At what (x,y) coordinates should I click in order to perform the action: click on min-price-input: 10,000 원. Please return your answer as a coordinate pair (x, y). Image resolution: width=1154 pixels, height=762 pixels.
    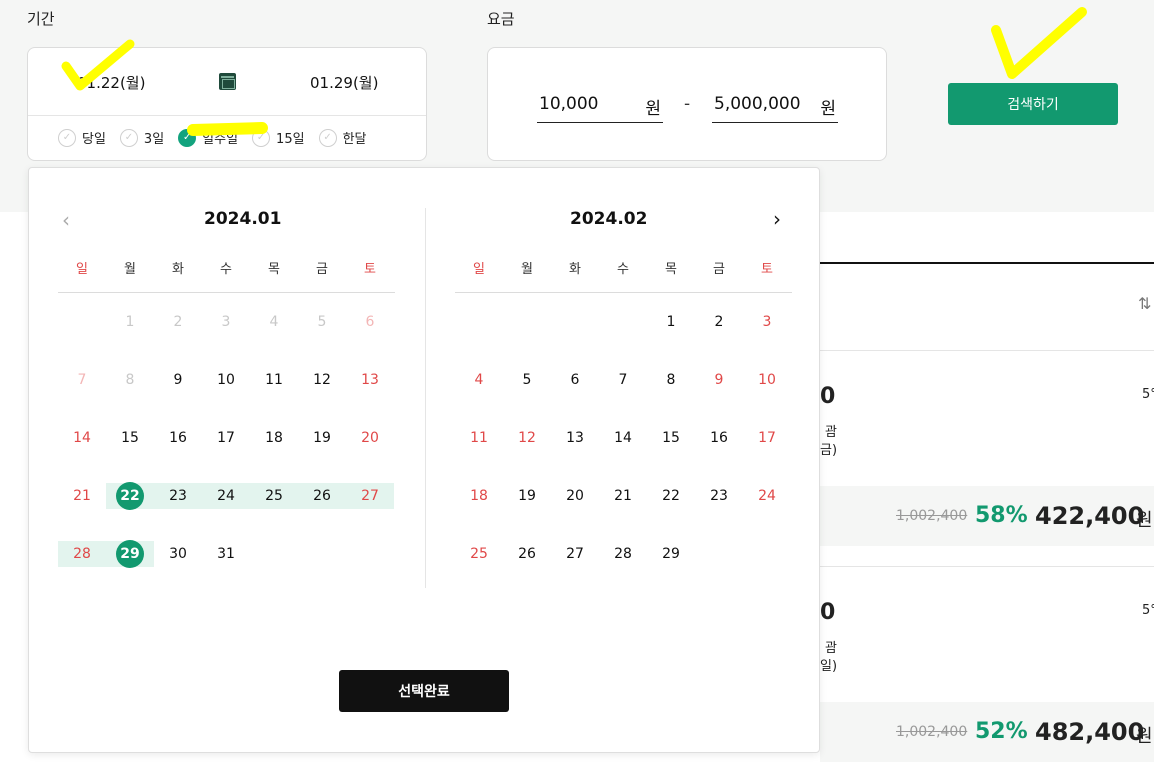
    Looking at the image, I should click on (600, 107).